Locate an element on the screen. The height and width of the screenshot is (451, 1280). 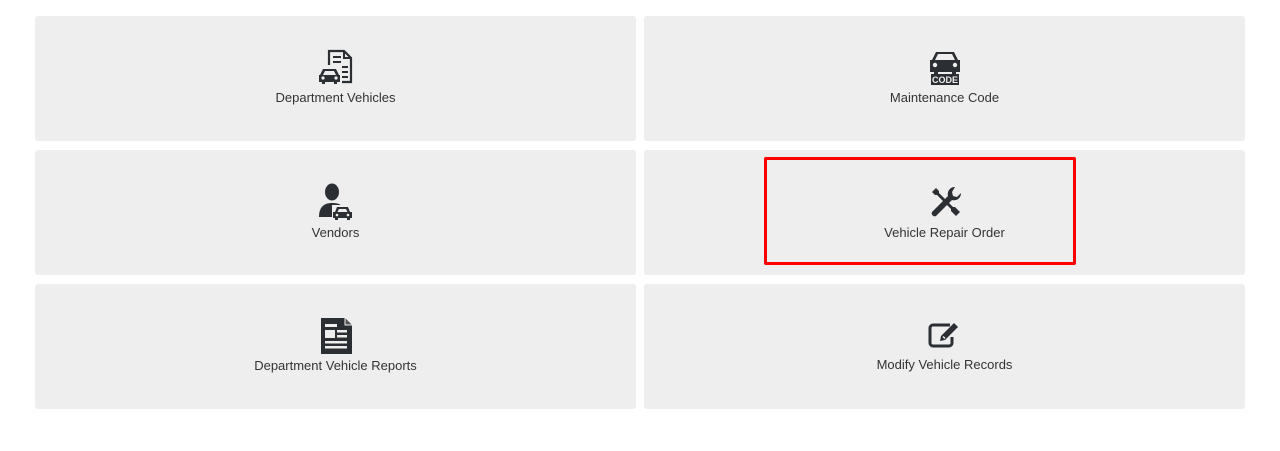
tile-label: Maintenance Code is located at coordinates (944, 97).